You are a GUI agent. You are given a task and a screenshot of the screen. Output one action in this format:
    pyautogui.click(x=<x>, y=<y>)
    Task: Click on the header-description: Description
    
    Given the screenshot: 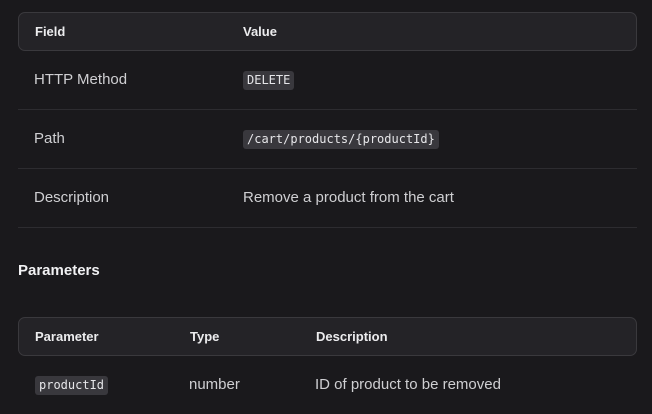 What is the action you would take?
    pyautogui.click(x=352, y=336)
    